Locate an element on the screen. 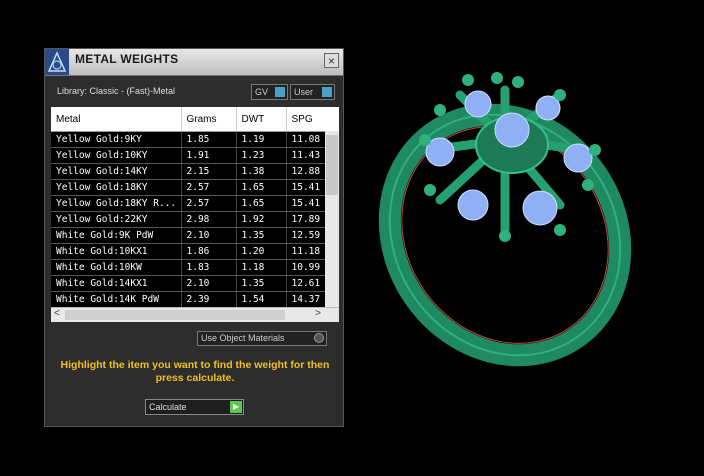 The height and width of the screenshot is (476, 704). table-row: Yellow Gold:22KY 2.98 1.92 17.89 is located at coordinates (195, 219).